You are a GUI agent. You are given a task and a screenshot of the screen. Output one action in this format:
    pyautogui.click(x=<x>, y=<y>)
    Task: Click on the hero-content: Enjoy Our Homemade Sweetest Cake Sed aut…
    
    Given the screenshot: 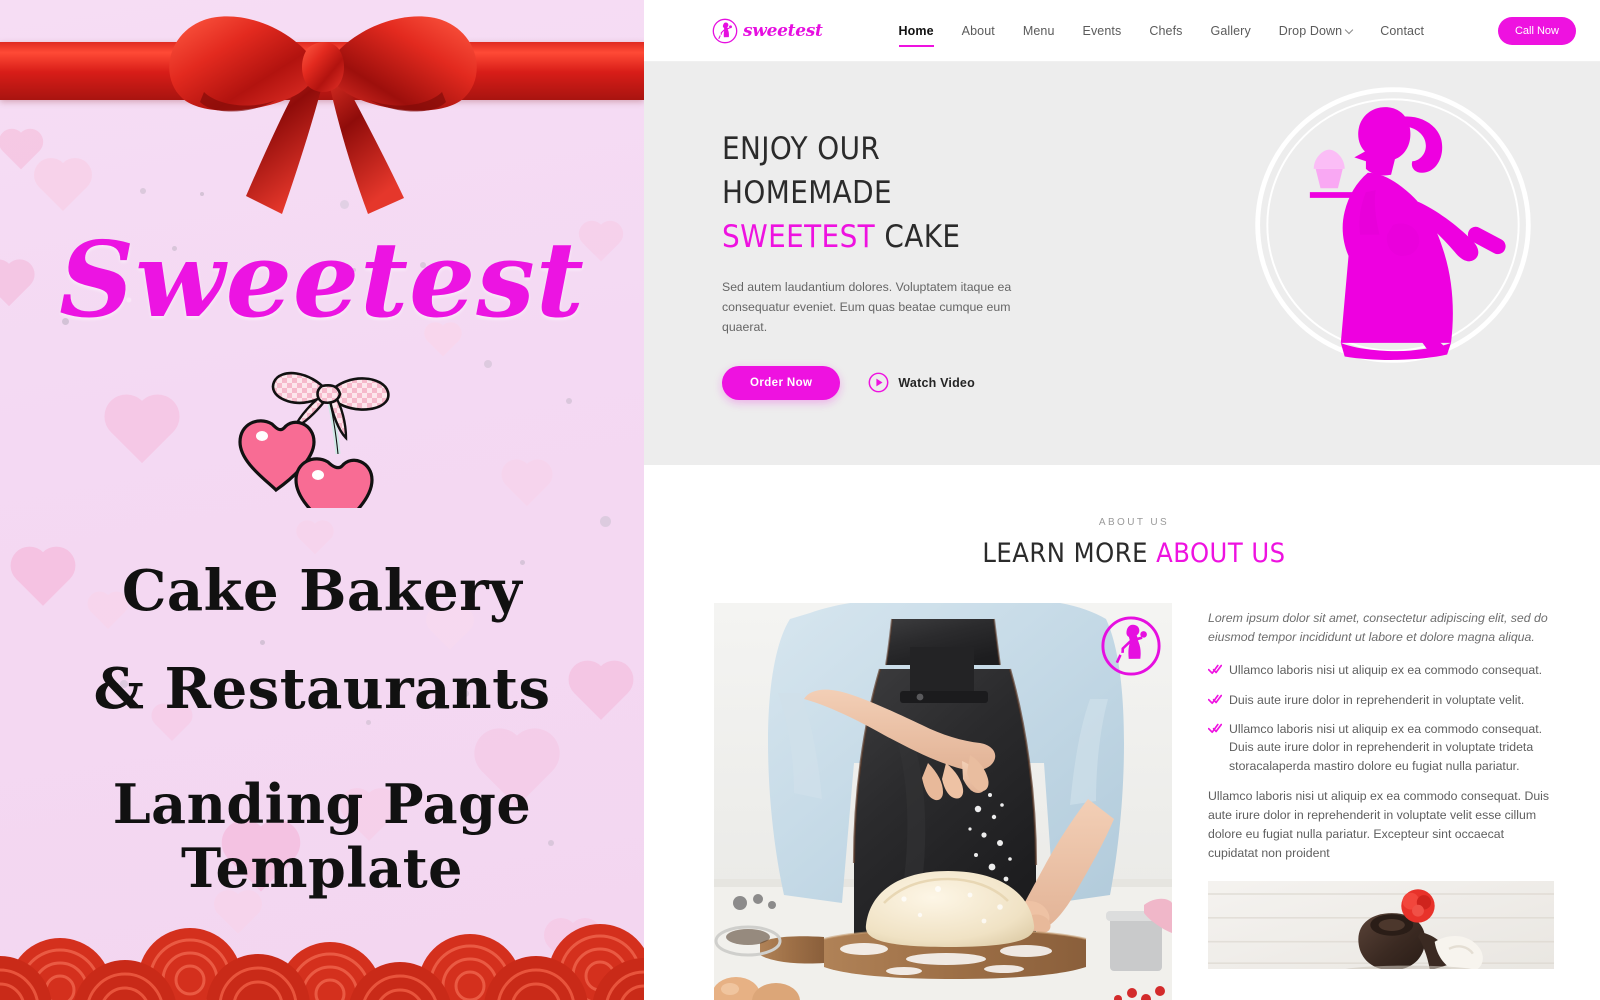 What is the action you would take?
    pyautogui.click(x=872, y=263)
    